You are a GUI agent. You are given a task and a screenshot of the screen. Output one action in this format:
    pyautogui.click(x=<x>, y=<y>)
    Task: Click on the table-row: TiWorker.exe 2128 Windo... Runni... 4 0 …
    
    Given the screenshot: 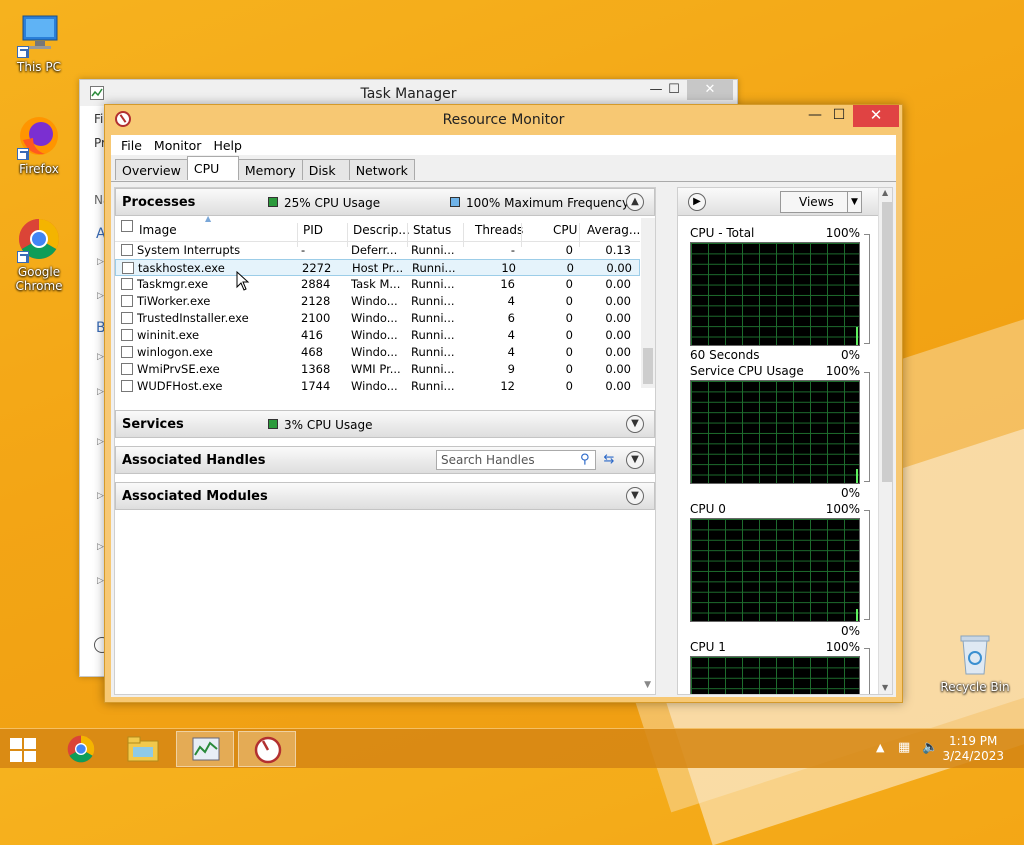 What is the action you would take?
    pyautogui.click(x=377, y=301)
    